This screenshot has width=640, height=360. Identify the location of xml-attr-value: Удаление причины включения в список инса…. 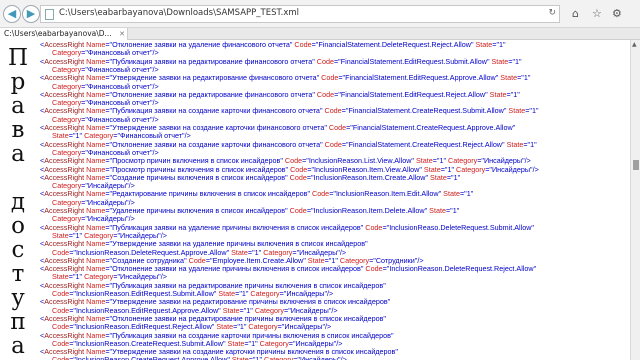
(199, 210).